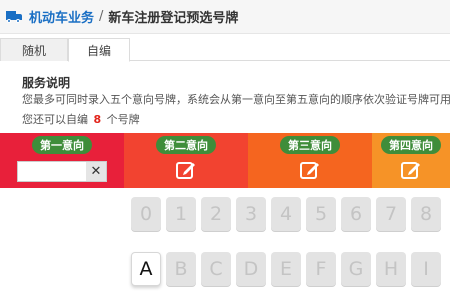  What do you see at coordinates (61, 16) in the screenshot?
I see `breadcrumb-root-link: 机动车业务` at bounding box center [61, 16].